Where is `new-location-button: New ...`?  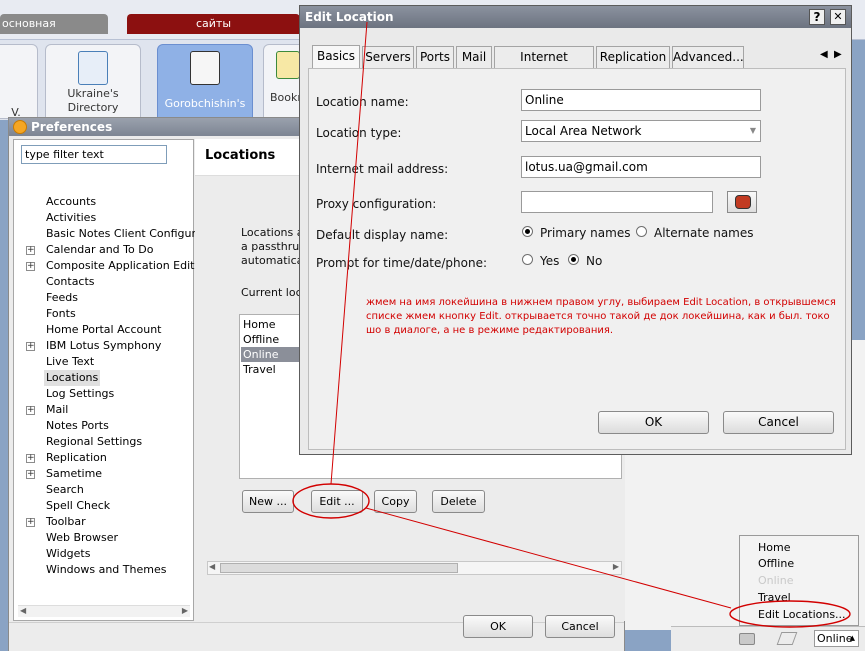
new-location-button: New ... is located at coordinates (268, 501).